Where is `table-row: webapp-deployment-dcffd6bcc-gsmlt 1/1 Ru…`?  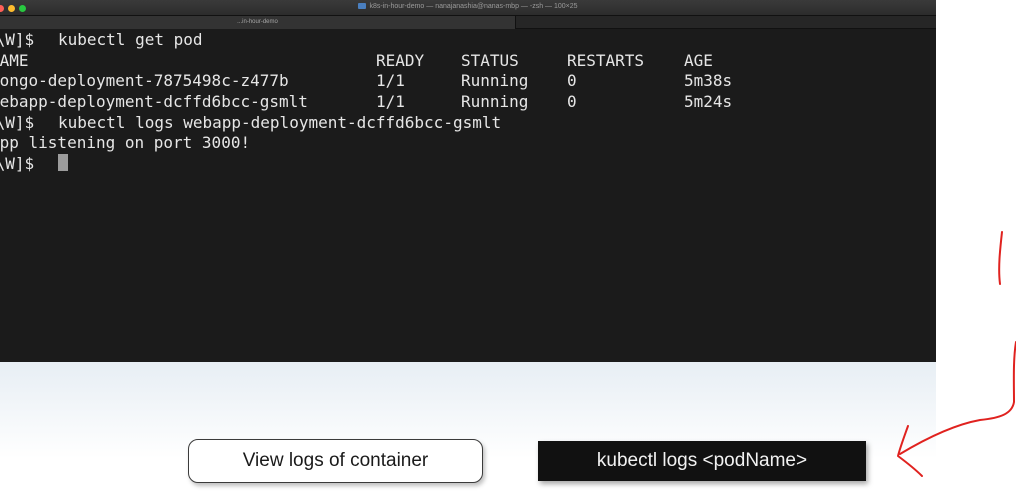
table-row: webapp-deployment-dcffd6bcc-gsmlt 1/1 Ru… is located at coordinates (468, 102).